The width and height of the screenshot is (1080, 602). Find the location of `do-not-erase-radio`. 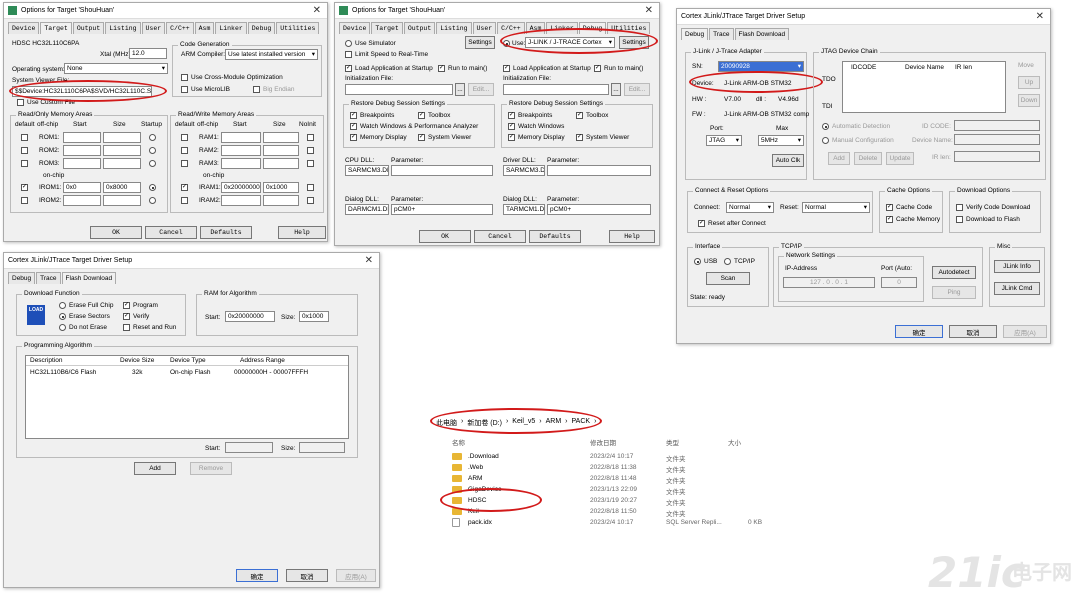

do-not-erase-radio is located at coordinates (62, 327).